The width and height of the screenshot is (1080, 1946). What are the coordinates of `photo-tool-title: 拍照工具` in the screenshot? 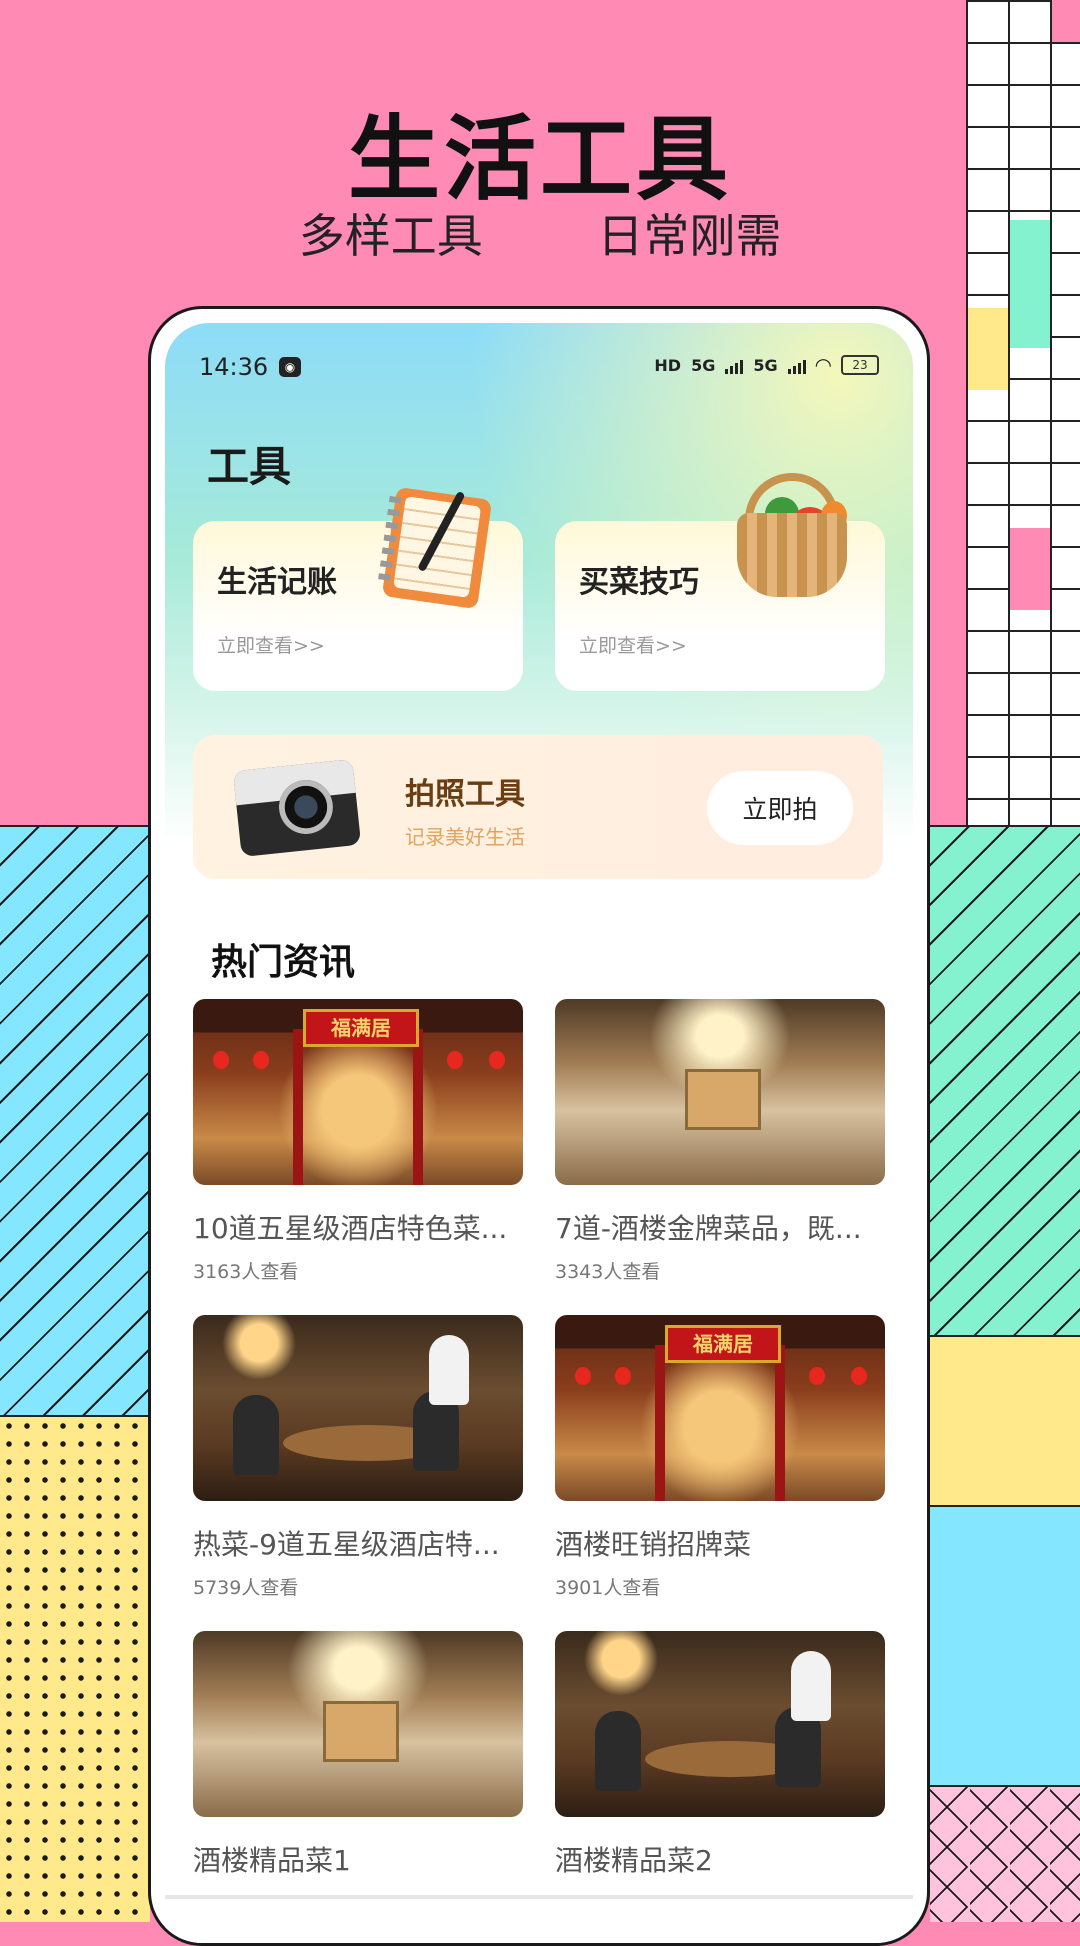 It's located at (465, 794).